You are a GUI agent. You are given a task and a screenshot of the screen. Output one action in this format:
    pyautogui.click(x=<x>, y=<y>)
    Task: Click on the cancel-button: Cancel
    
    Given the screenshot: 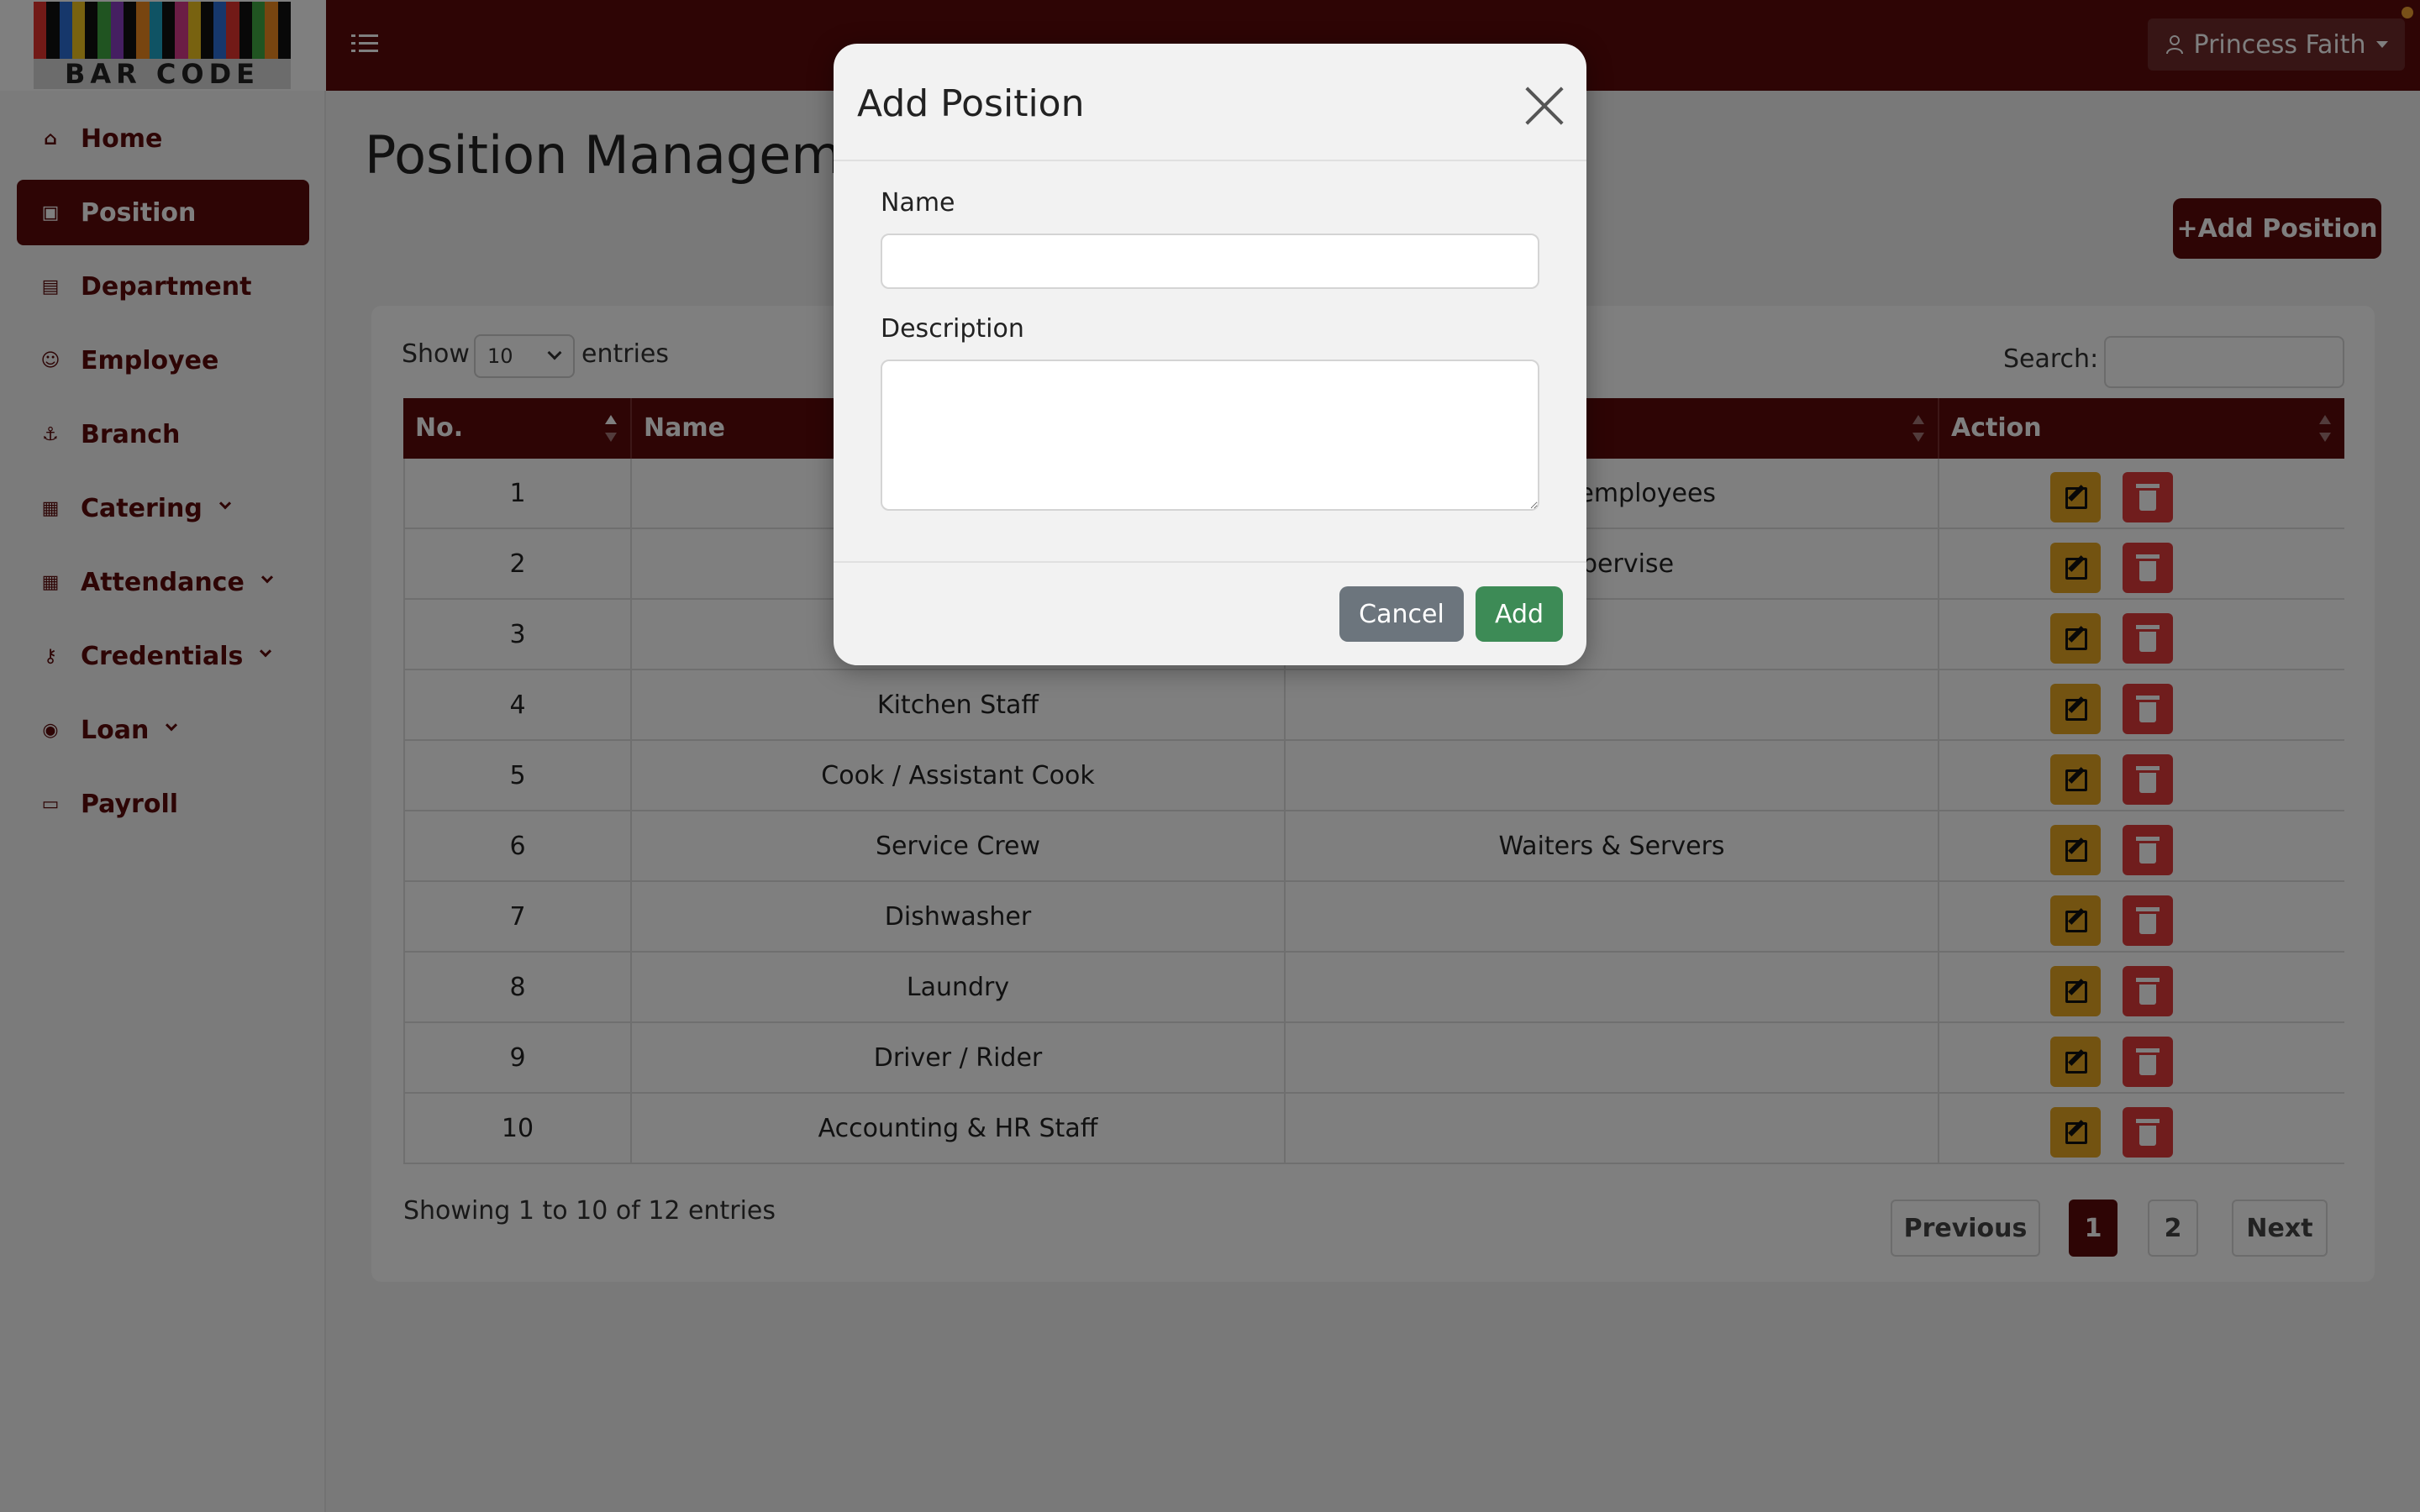 What is the action you would take?
    pyautogui.click(x=1402, y=614)
    